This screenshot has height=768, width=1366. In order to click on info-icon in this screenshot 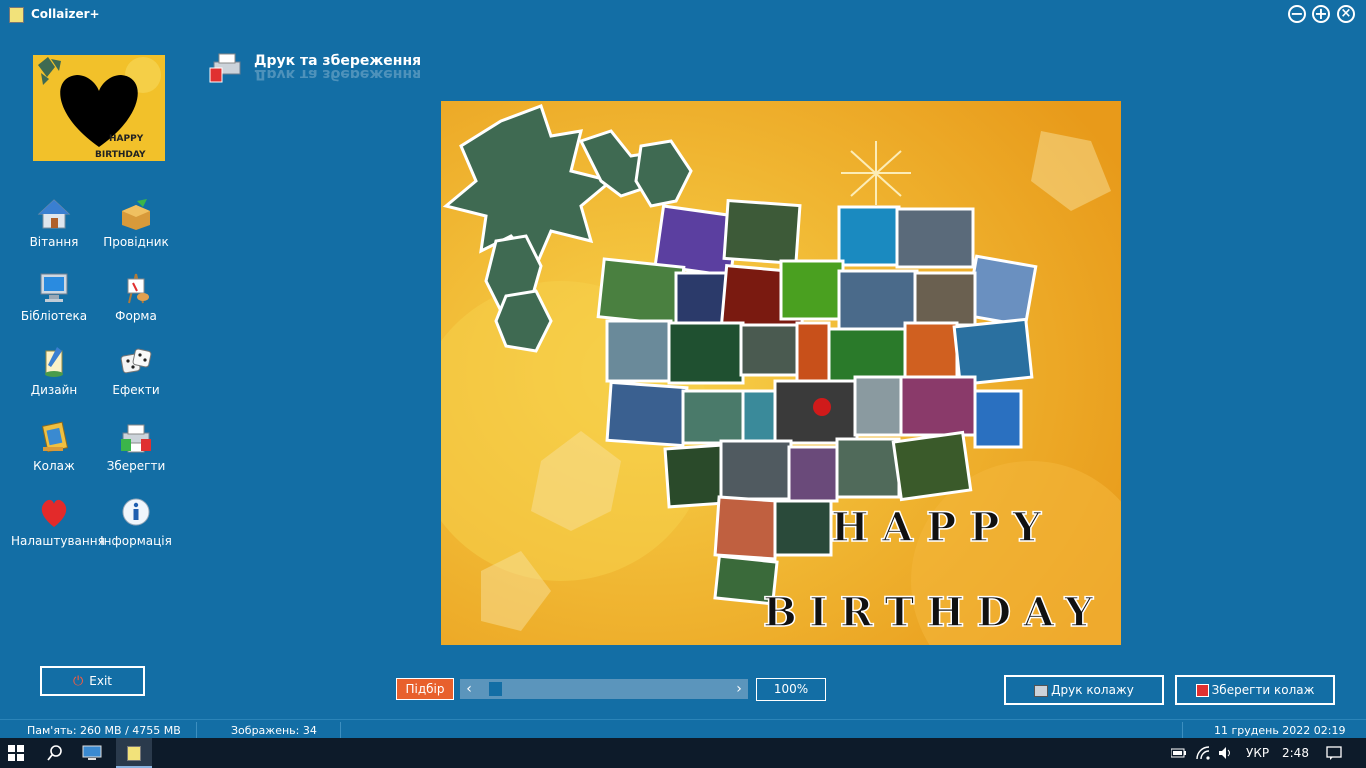, I will do `click(136, 512)`.